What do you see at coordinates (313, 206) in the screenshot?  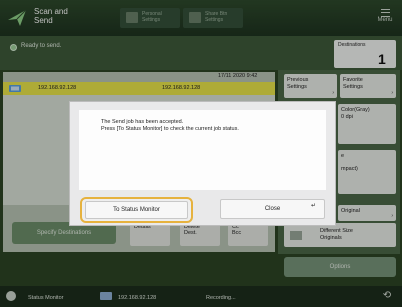 I see `return-icon: ↵` at bounding box center [313, 206].